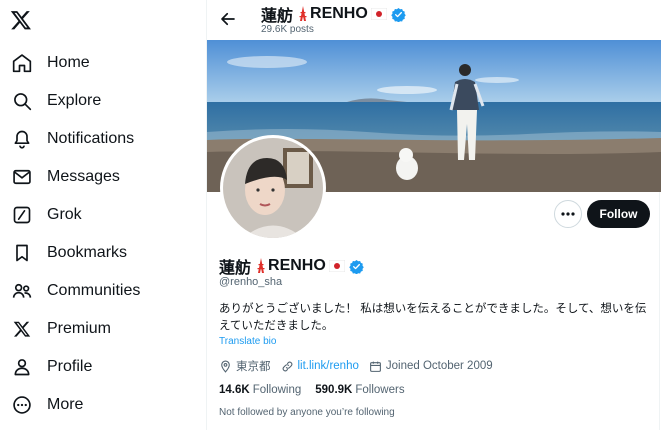  I want to click on sidebar-item-label: Home, so click(68, 62).